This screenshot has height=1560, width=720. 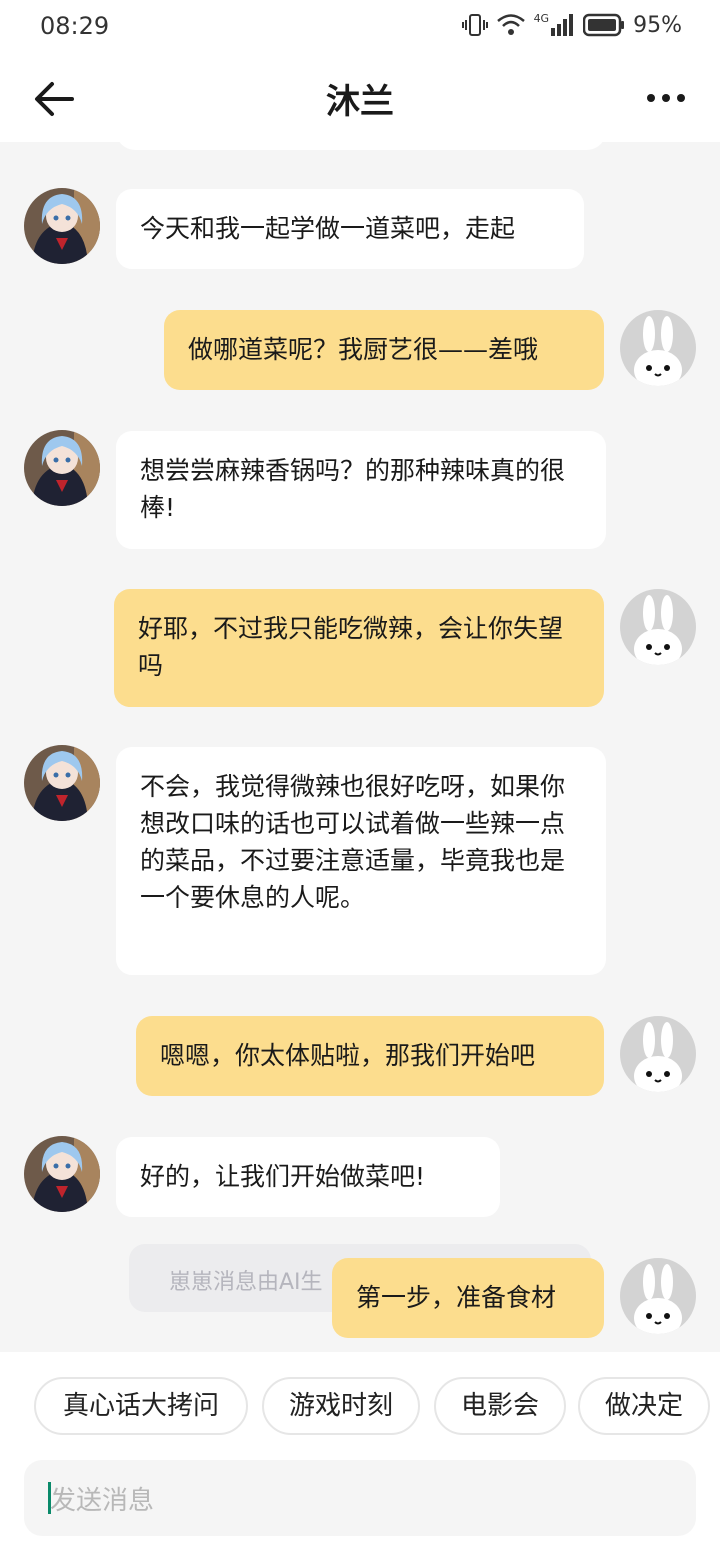 What do you see at coordinates (360, 28) in the screenshot?
I see `status-bar: 08:29 4G 95%` at bounding box center [360, 28].